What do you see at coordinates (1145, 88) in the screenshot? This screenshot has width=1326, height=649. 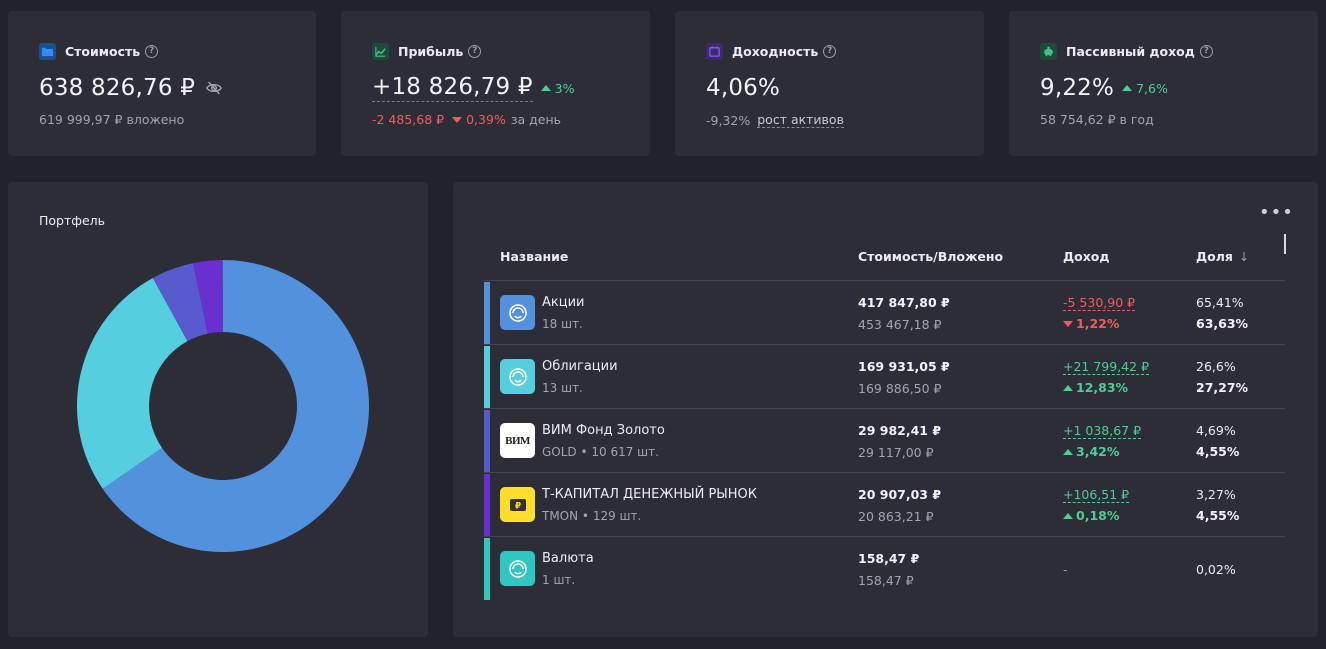 I see `stat-delta: 7,6%` at bounding box center [1145, 88].